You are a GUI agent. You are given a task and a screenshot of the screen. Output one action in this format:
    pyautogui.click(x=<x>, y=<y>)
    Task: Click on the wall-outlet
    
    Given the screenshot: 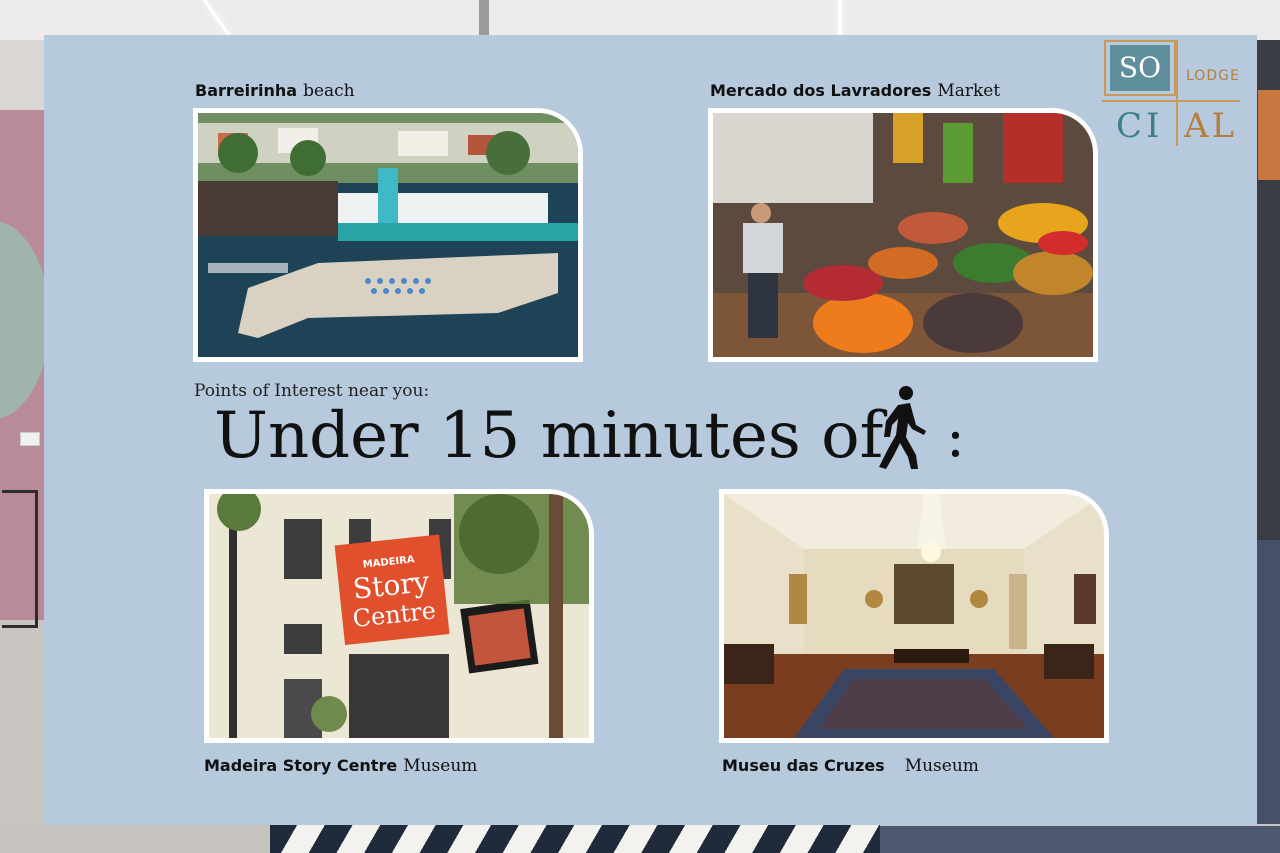 What is the action you would take?
    pyautogui.click(x=30, y=439)
    